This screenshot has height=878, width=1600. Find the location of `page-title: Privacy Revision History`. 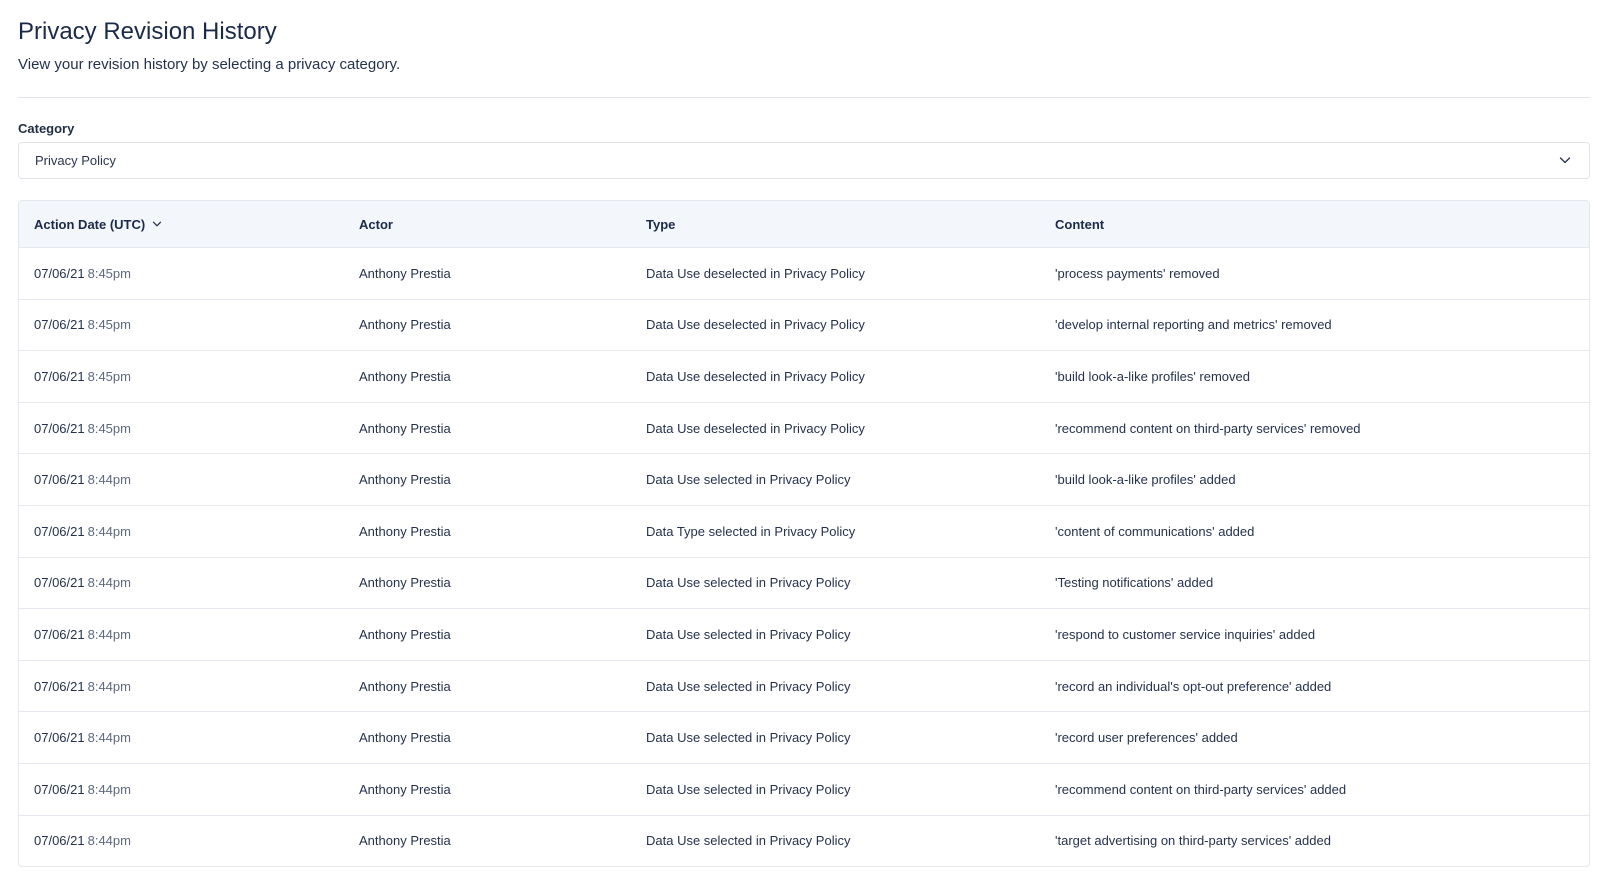

page-title: Privacy Revision History is located at coordinates (147, 31).